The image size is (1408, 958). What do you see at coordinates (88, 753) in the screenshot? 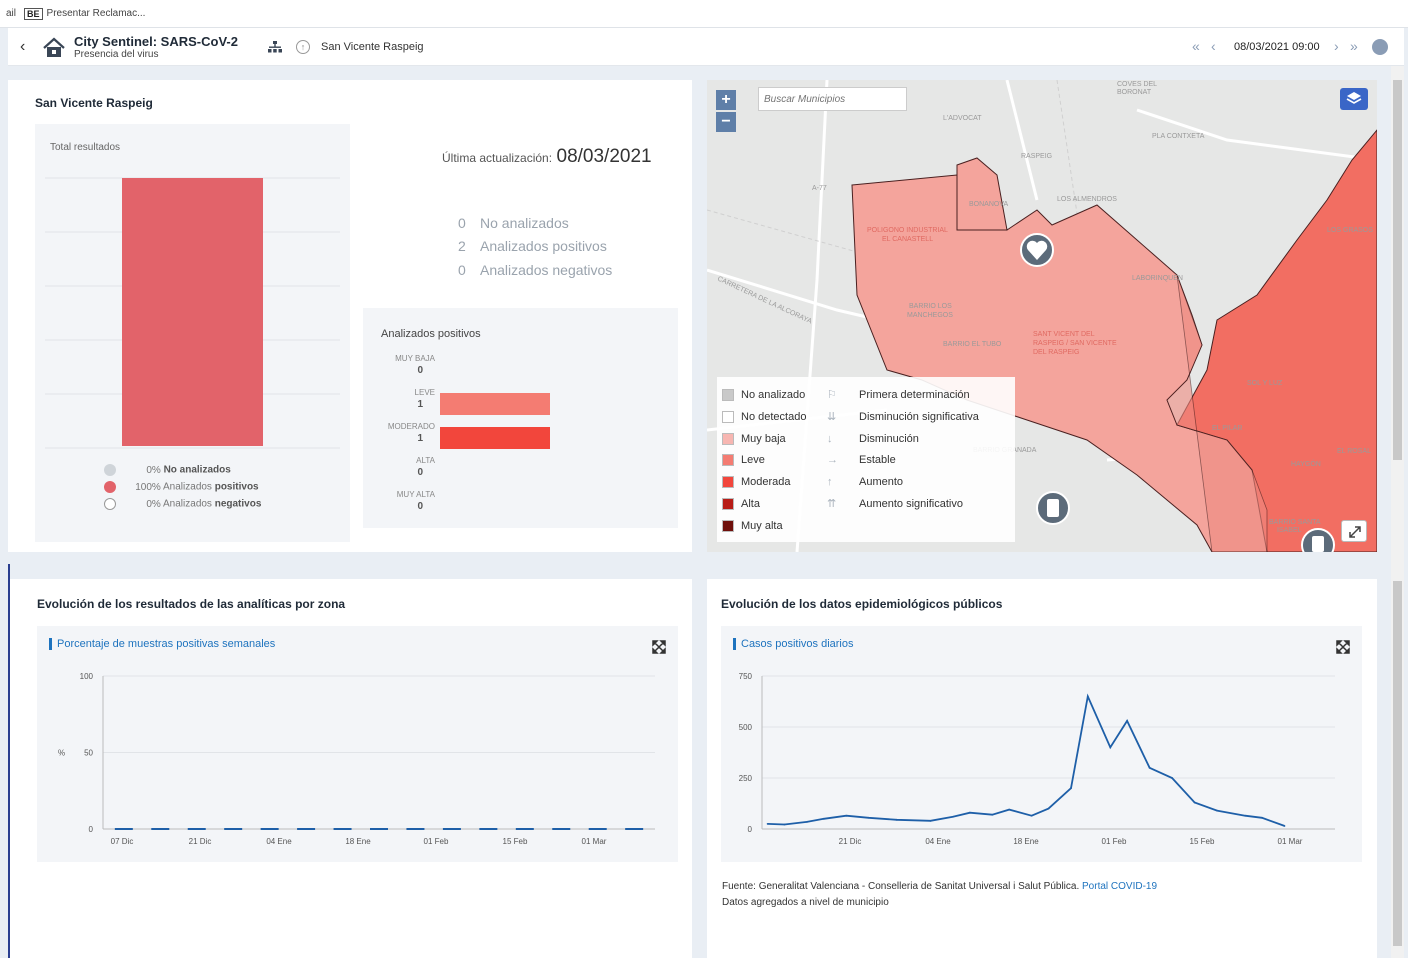
I see `y-tick-label: 50` at bounding box center [88, 753].